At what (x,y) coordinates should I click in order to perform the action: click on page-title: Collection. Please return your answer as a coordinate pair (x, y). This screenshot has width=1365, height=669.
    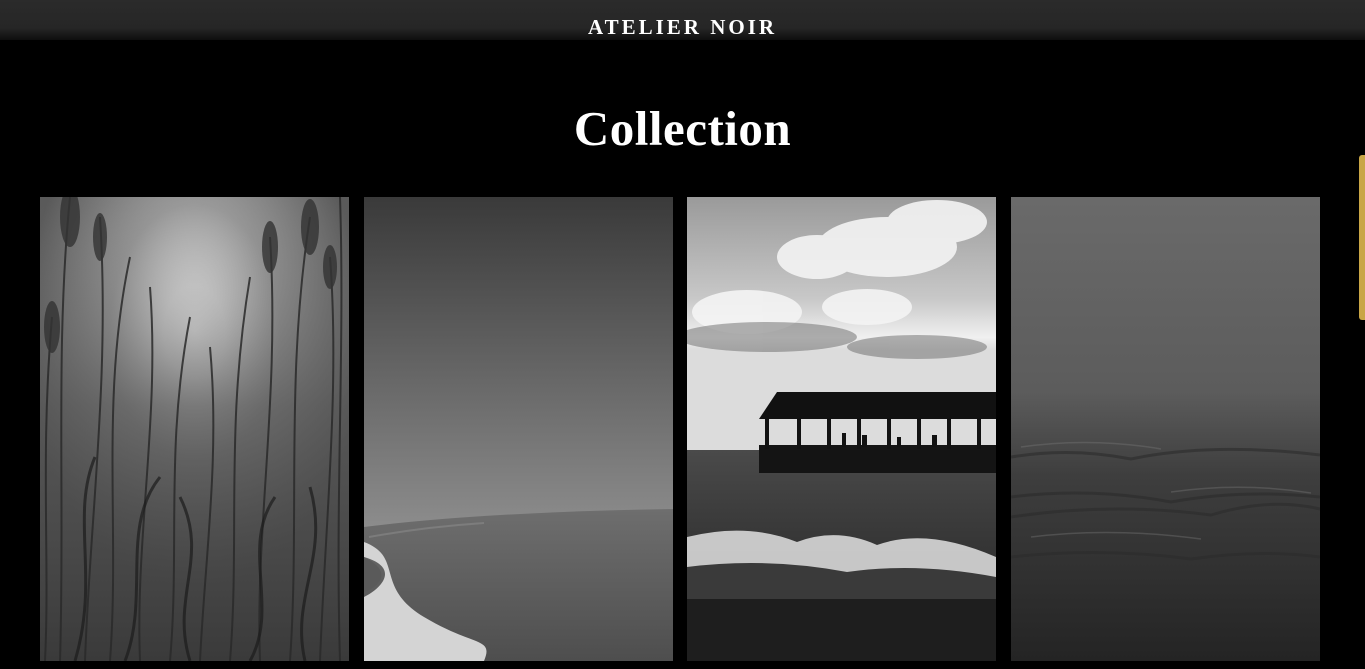
    Looking at the image, I should click on (682, 128).